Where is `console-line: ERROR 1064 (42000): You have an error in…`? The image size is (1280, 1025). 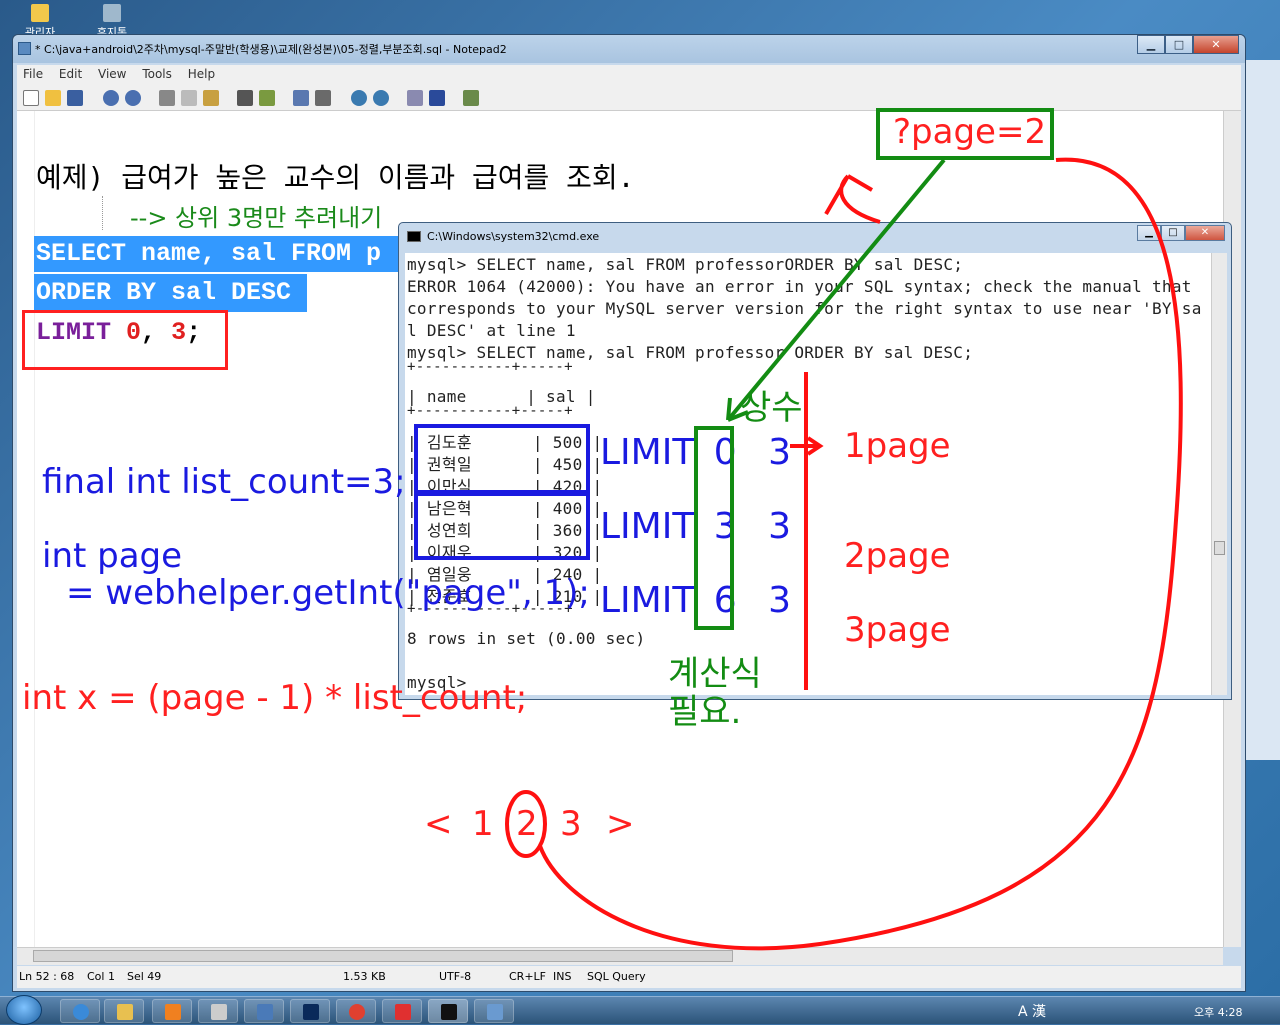
console-line: ERROR 1064 (42000): You have an error in… is located at coordinates (799, 286).